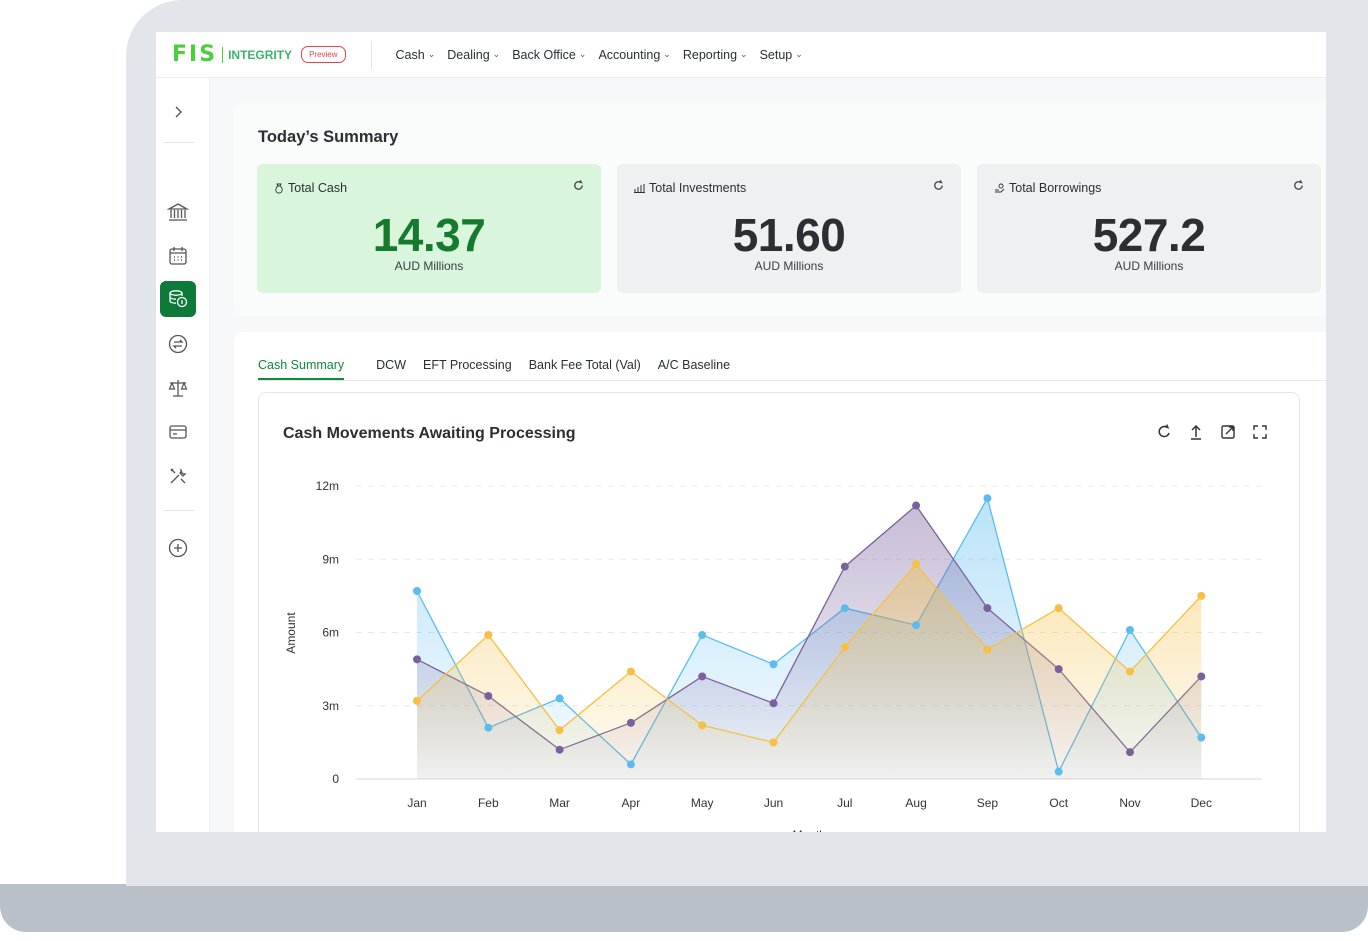 The image size is (1368, 941). I want to click on app-logo: FIS INTEGRITY Preview, so click(259, 55).